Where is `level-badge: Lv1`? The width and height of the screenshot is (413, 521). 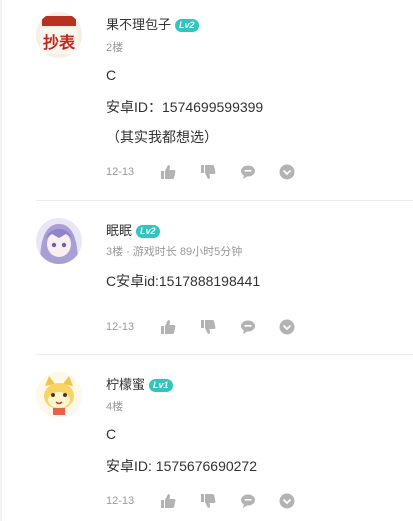 level-badge: Lv1 is located at coordinates (161, 385).